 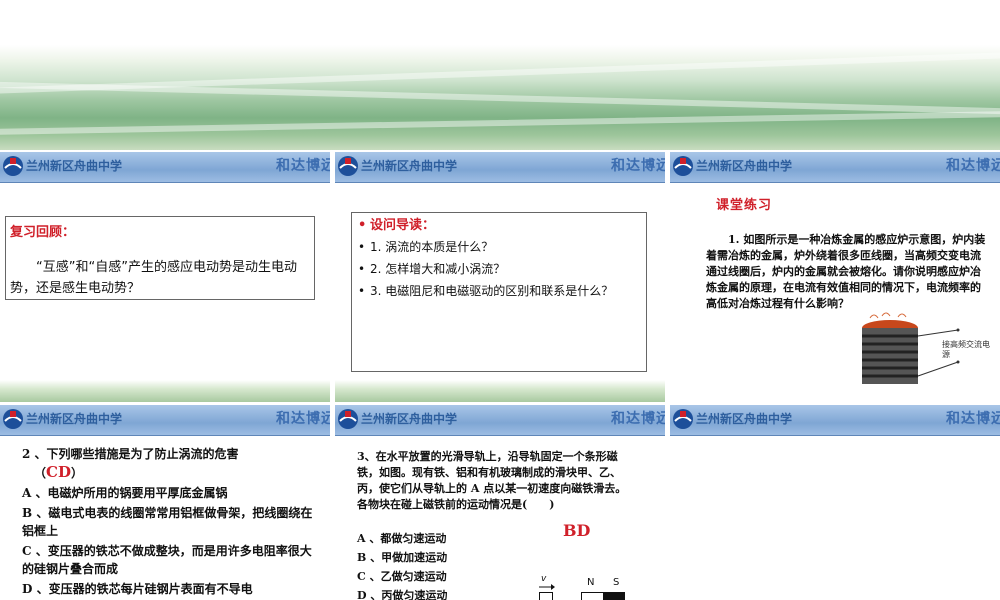 What do you see at coordinates (402, 557) in the screenshot?
I see `option-b: B 、甲做加速运动` at bounding box center [402, 557].